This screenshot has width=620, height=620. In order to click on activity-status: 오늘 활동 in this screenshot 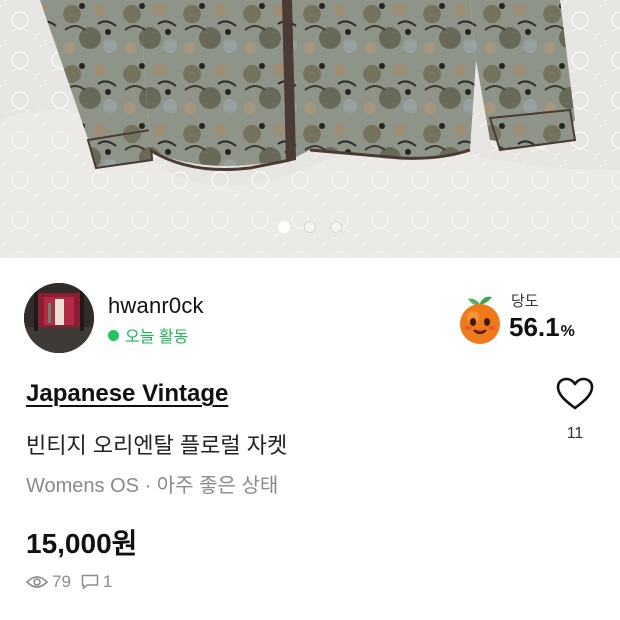, I will do `click(148, 335)`.